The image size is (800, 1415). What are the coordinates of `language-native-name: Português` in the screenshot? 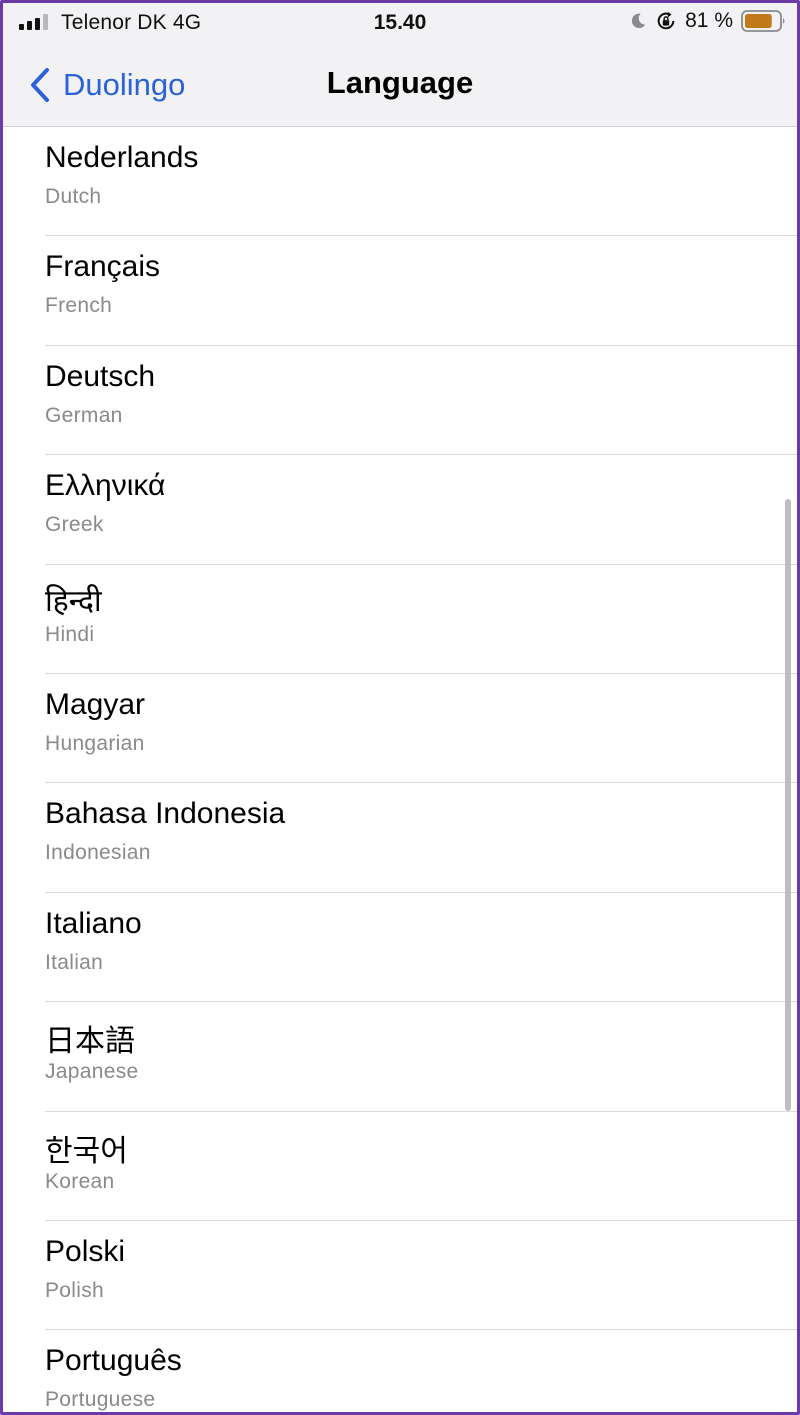 It's located at (113, 1361).